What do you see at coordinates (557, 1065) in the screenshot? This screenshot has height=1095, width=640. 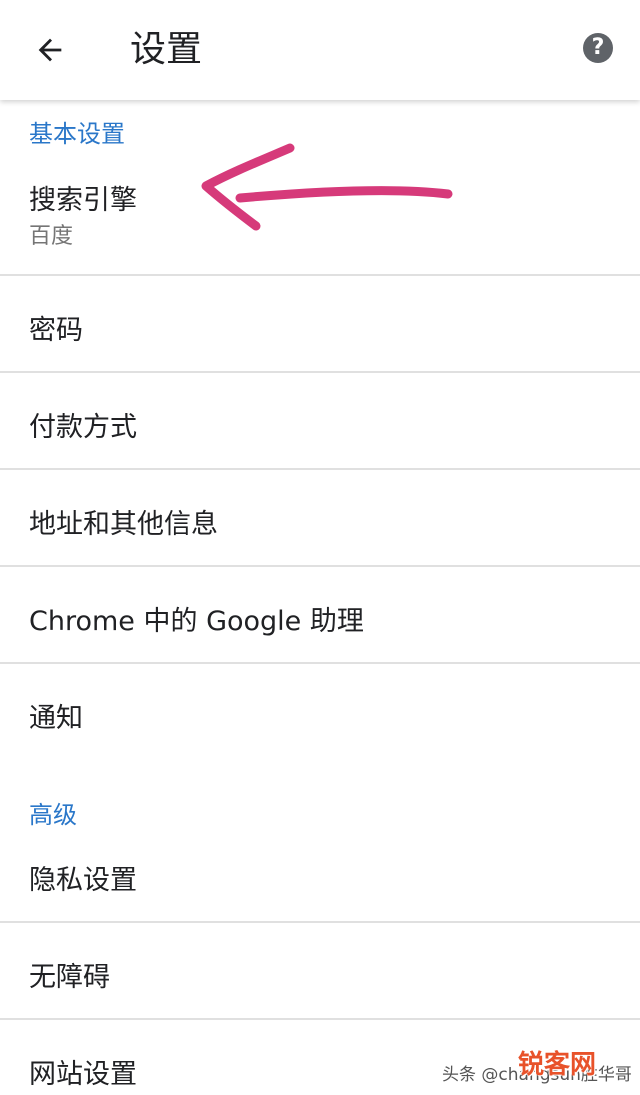 I see `watermark-logo: 锐客网` at bounding box center [557, 1065].